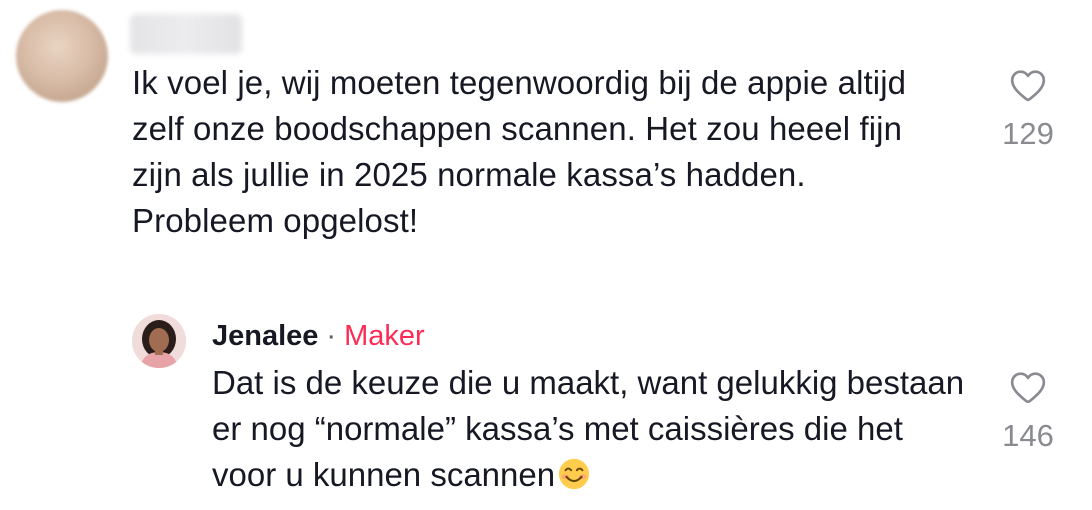 The width and height of the screenshot is (1092, 510). Describe the element at coordinates (1028, 133) in the screenshot. I see `like-count: 129` at that location.